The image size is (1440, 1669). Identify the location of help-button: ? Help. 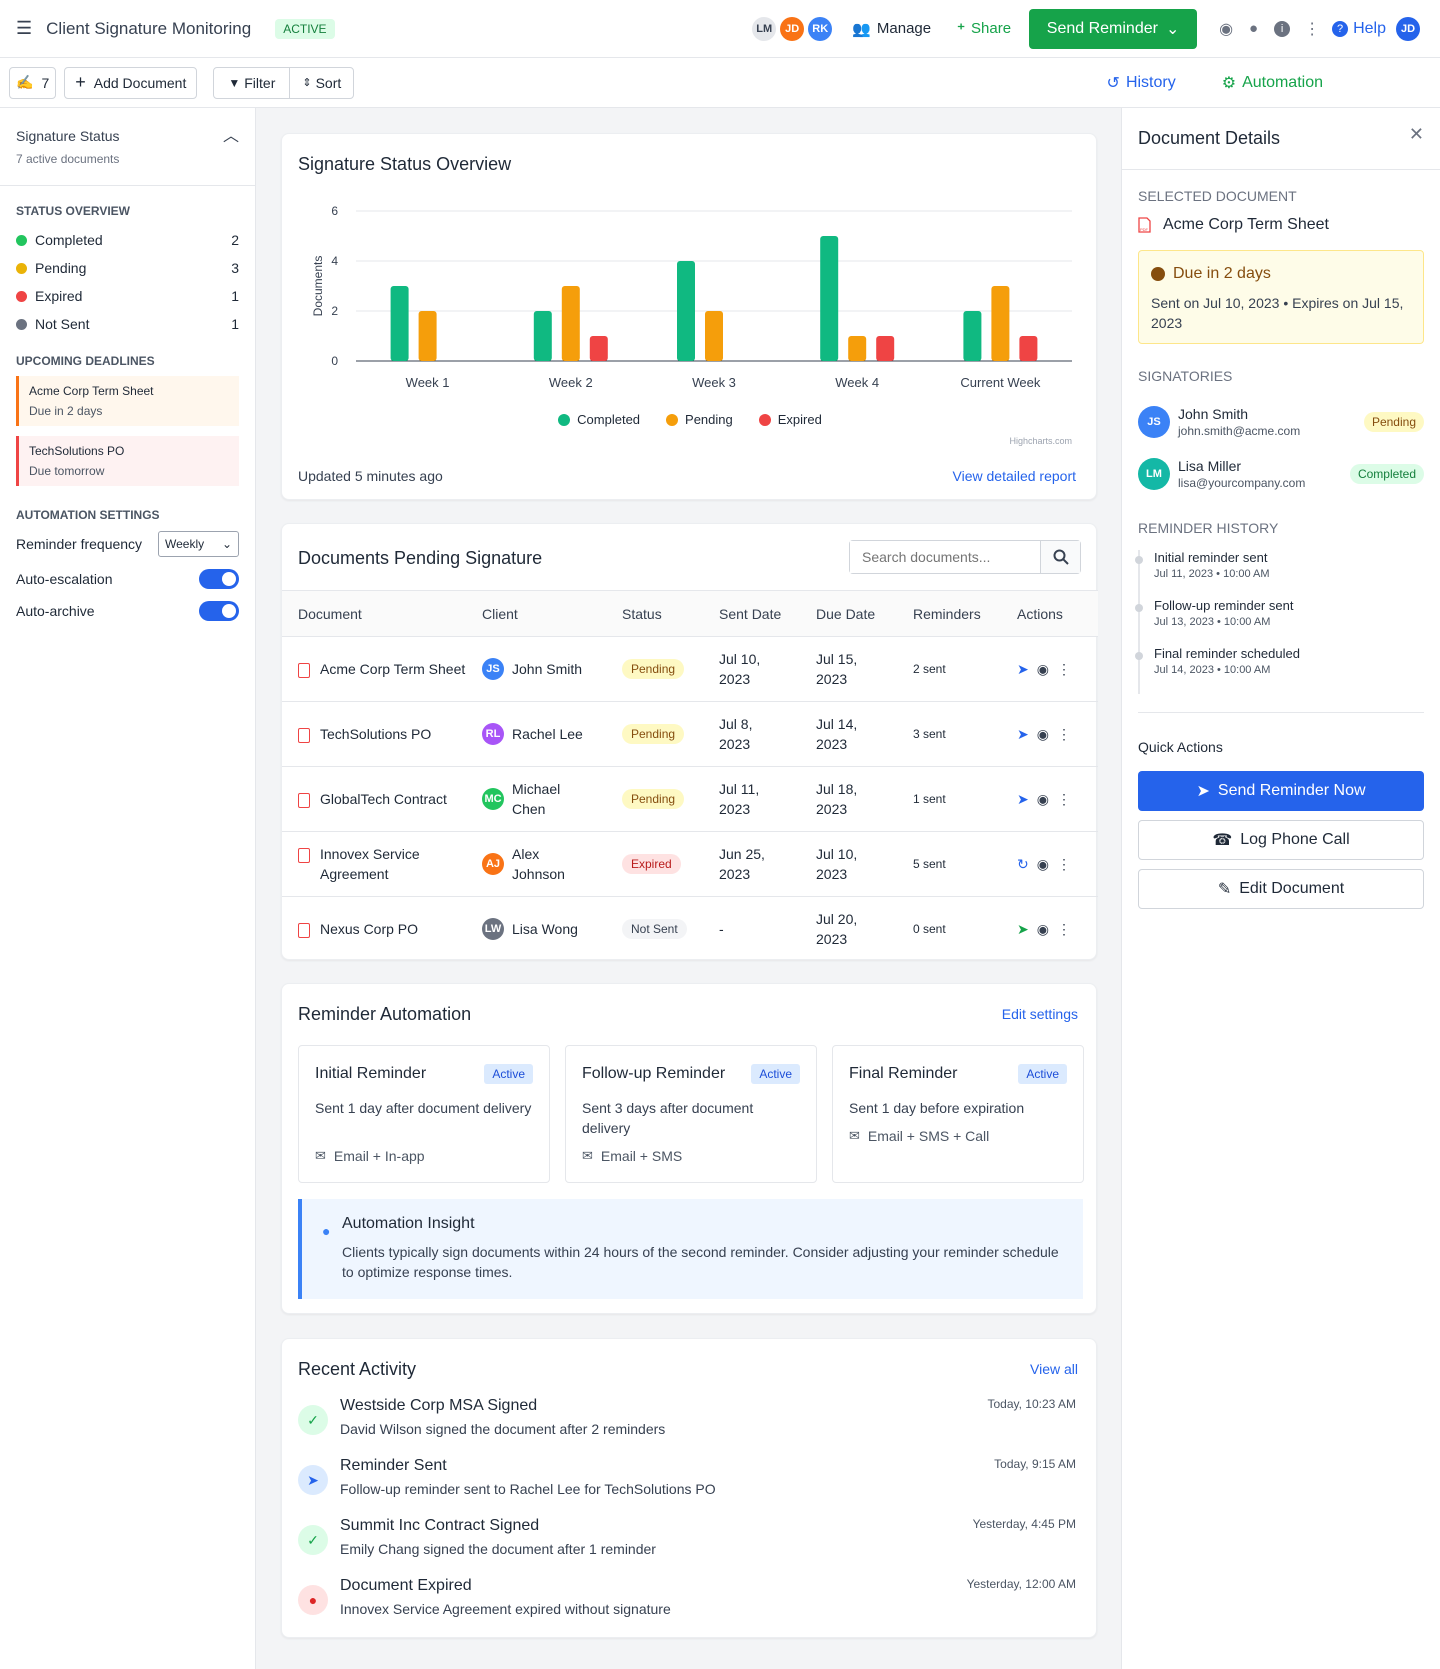
(1359, 29).